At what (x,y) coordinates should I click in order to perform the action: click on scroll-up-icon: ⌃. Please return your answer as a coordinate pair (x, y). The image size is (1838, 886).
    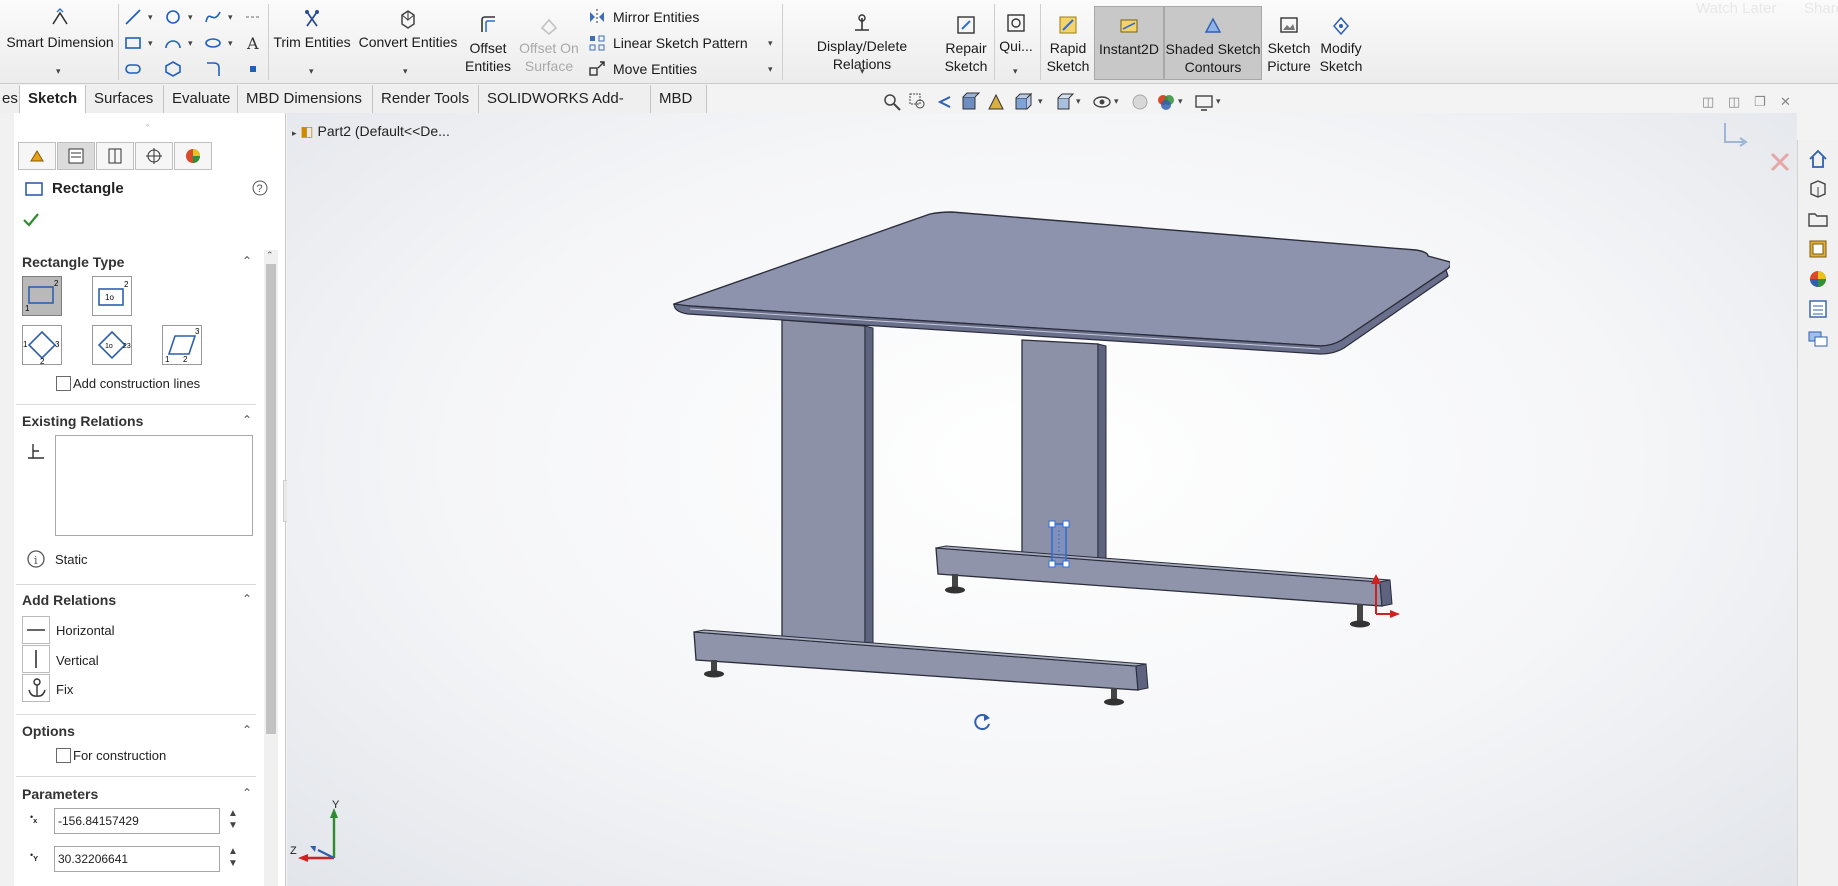
    Looking at the image, I should click on (270, 255).